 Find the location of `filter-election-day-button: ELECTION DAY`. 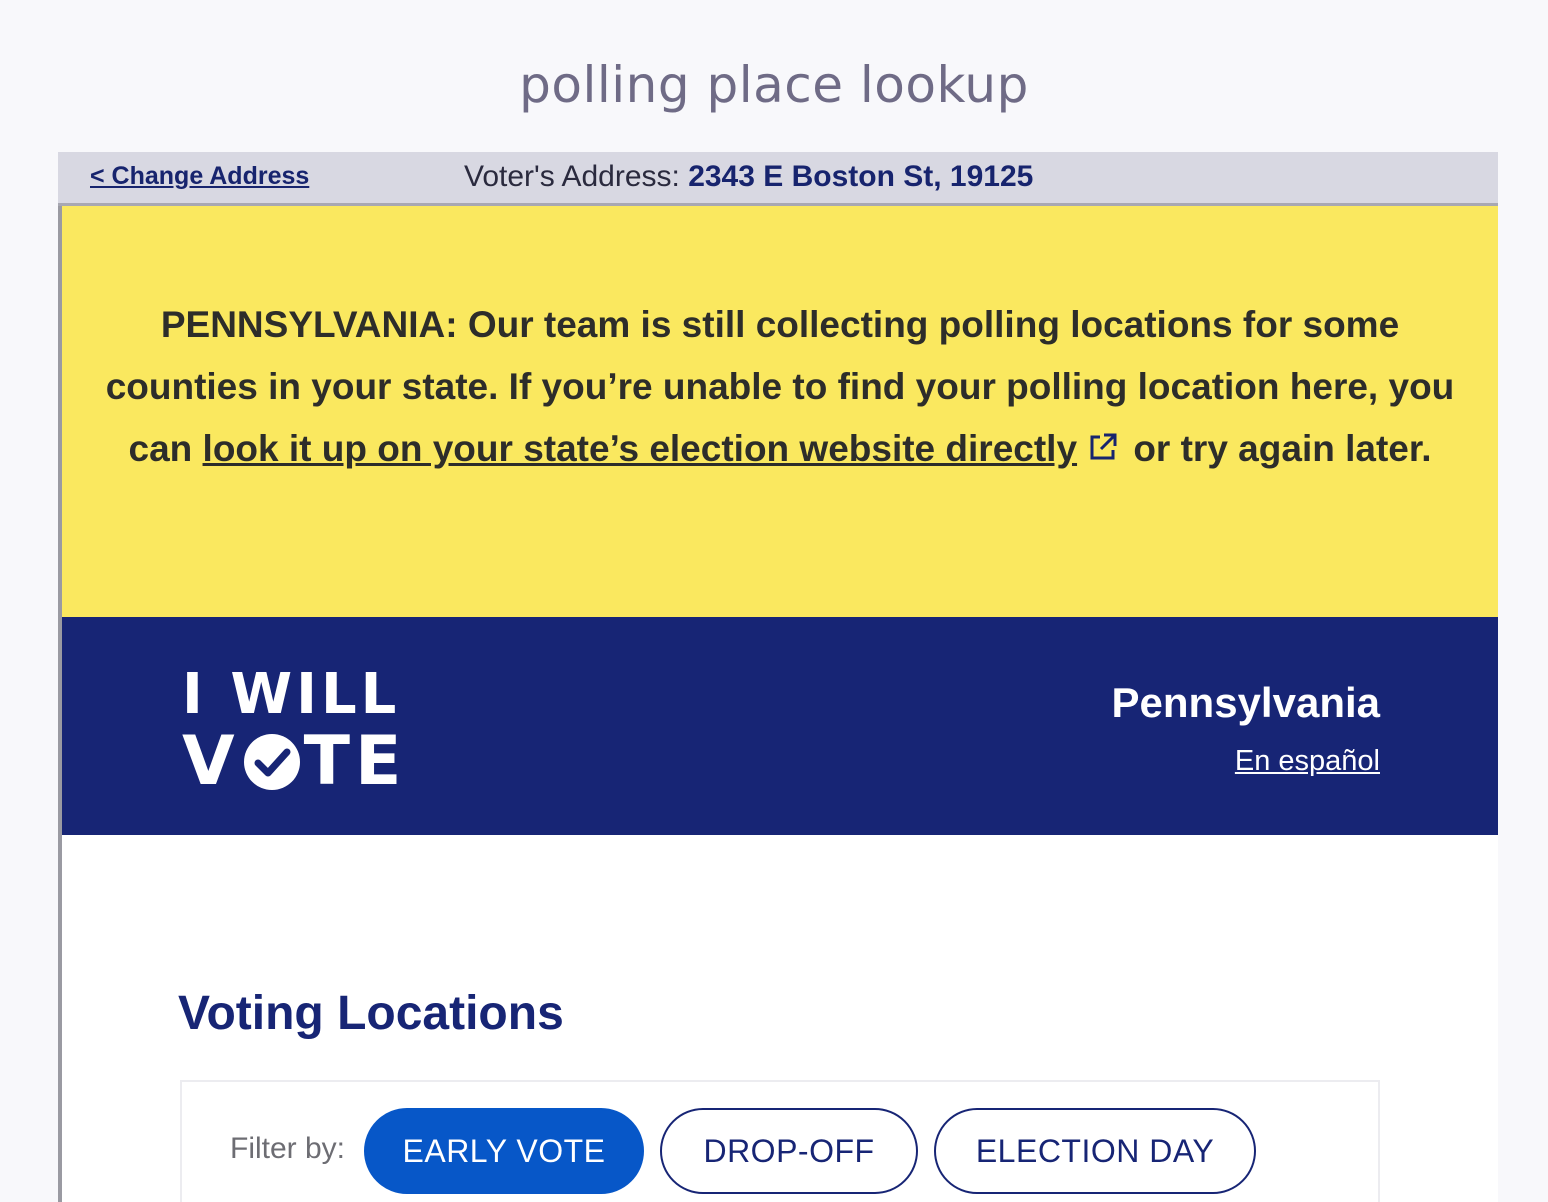

filter-election-day-button: ELECTION DAY is located at coordinates (1095, 1151).